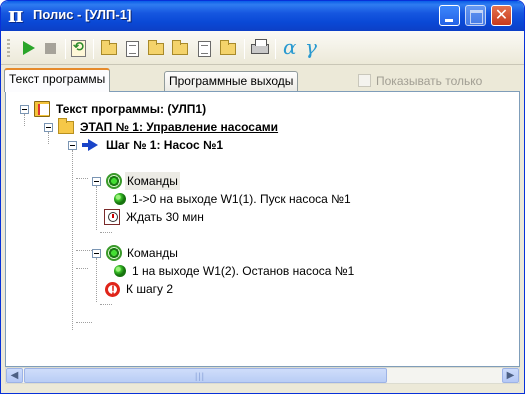 The height and width of the screenshot is (394, 525). What do you see at coordinates (262, 16) in the screenshot?
I see `title-bar: π Полис - [УЛП-1] ✕` at bounding box center [262, 16].